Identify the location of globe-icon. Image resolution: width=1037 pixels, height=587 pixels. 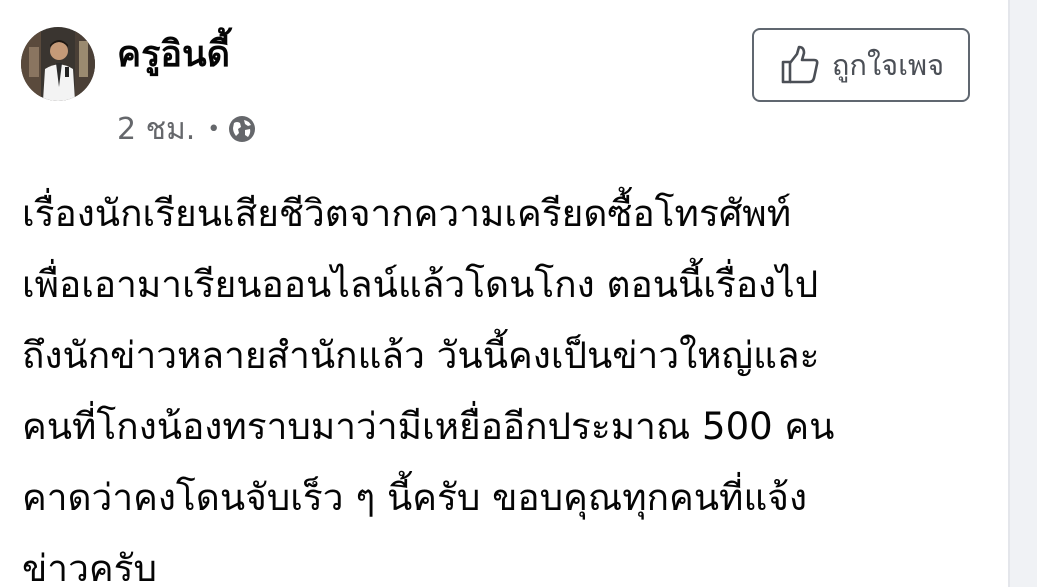
(242, 129).